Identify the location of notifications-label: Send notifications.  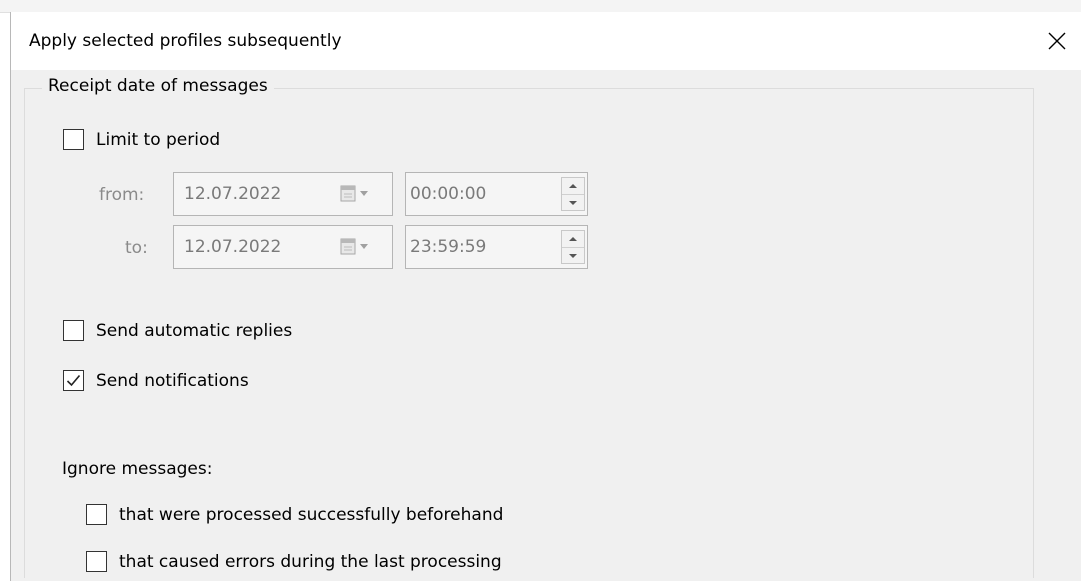
(172, 380).